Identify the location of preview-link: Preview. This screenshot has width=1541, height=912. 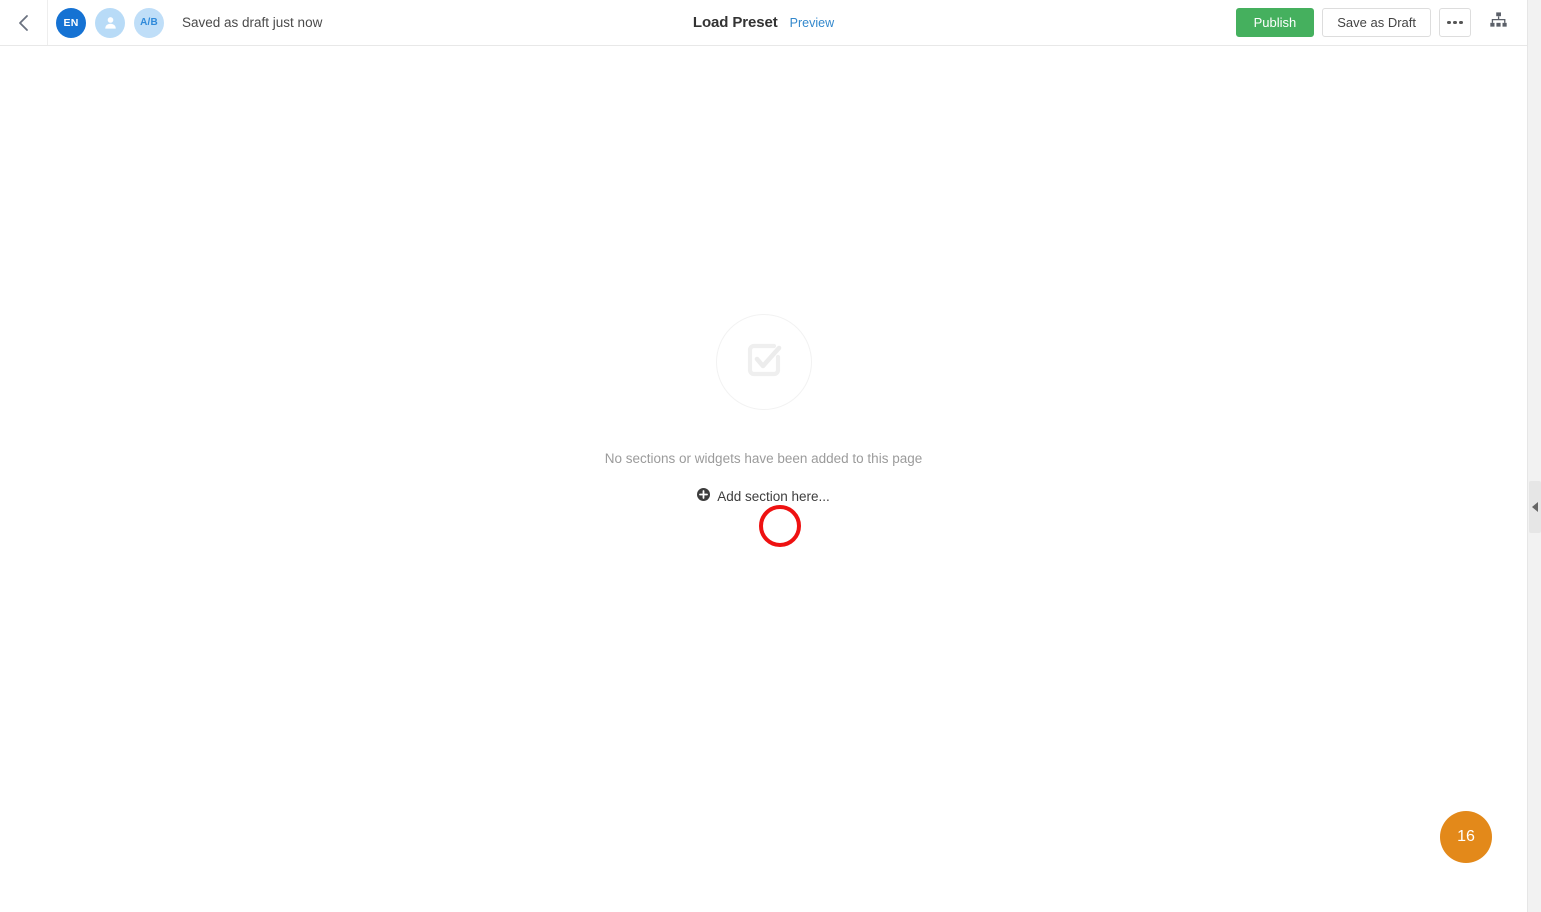
(812, 23).